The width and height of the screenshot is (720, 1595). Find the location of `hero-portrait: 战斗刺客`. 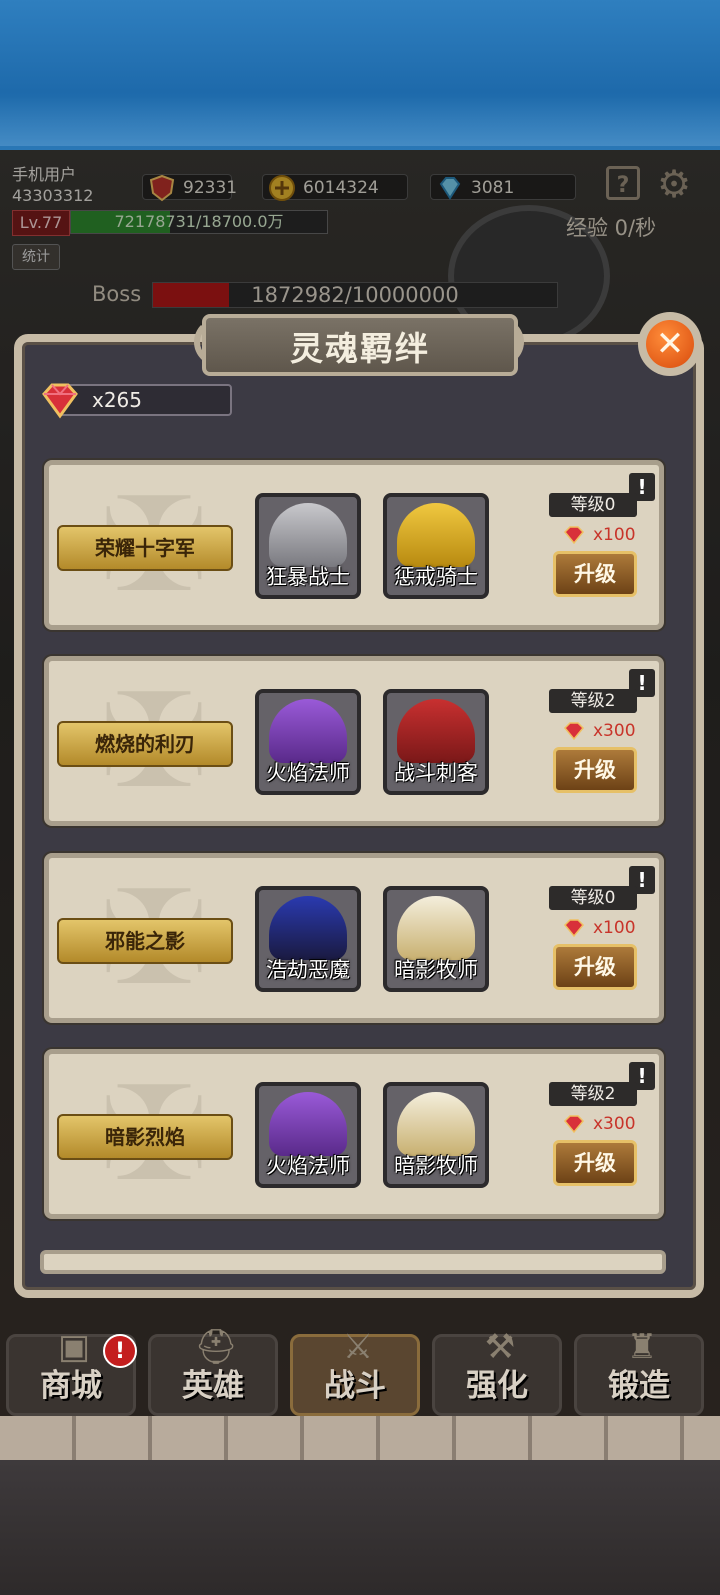

hero-portrait: 战斗刺客 is located at coordinates (436, 742).